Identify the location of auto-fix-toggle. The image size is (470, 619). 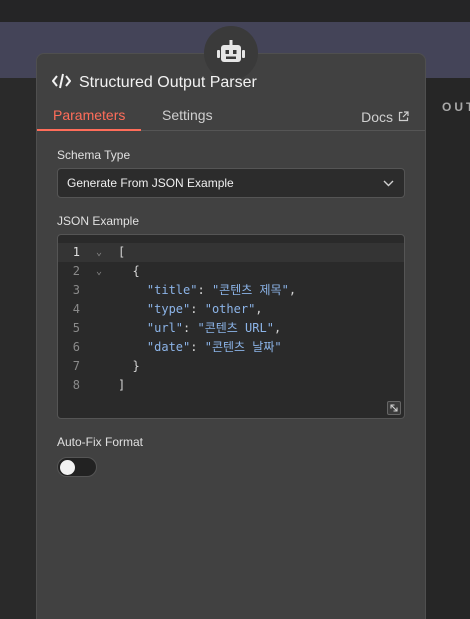
(77, 467).